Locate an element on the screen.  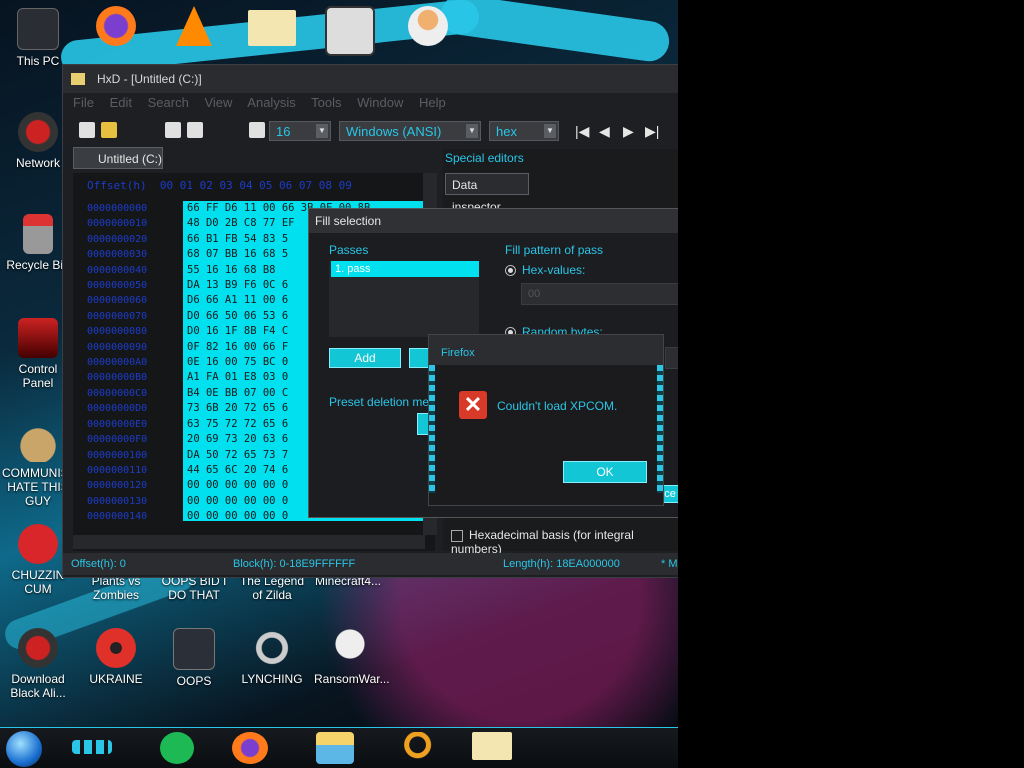
file-explorer-icon is located at coordinates (335, 748).